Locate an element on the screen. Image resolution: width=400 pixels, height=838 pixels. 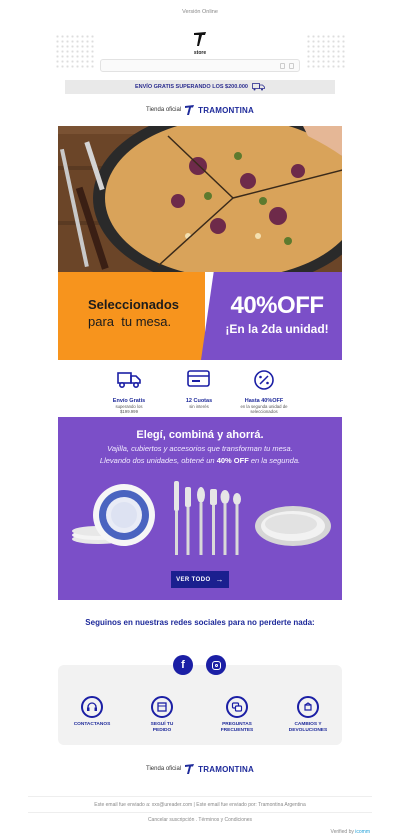
shipping-text: ENVÍO GRATIS SUPERANDO LOS $200.000 is located at coordinates (191, 87).